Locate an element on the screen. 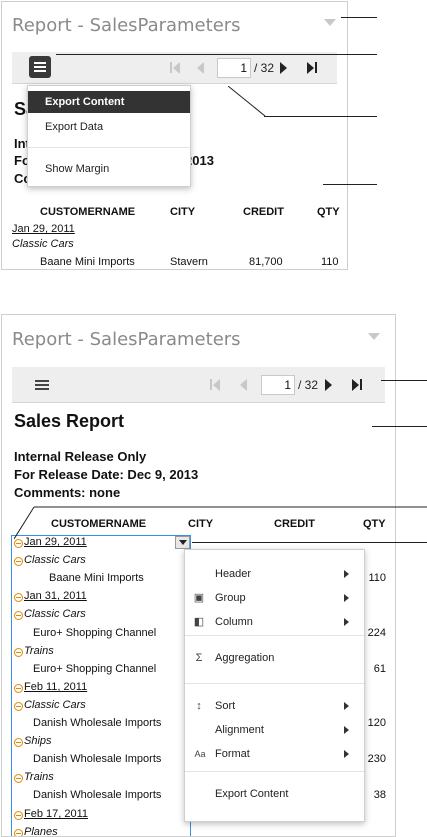 The width and height of the screenshot is (427, 837). context-item-column: ◧ Column is located at coordinates (274, 622).